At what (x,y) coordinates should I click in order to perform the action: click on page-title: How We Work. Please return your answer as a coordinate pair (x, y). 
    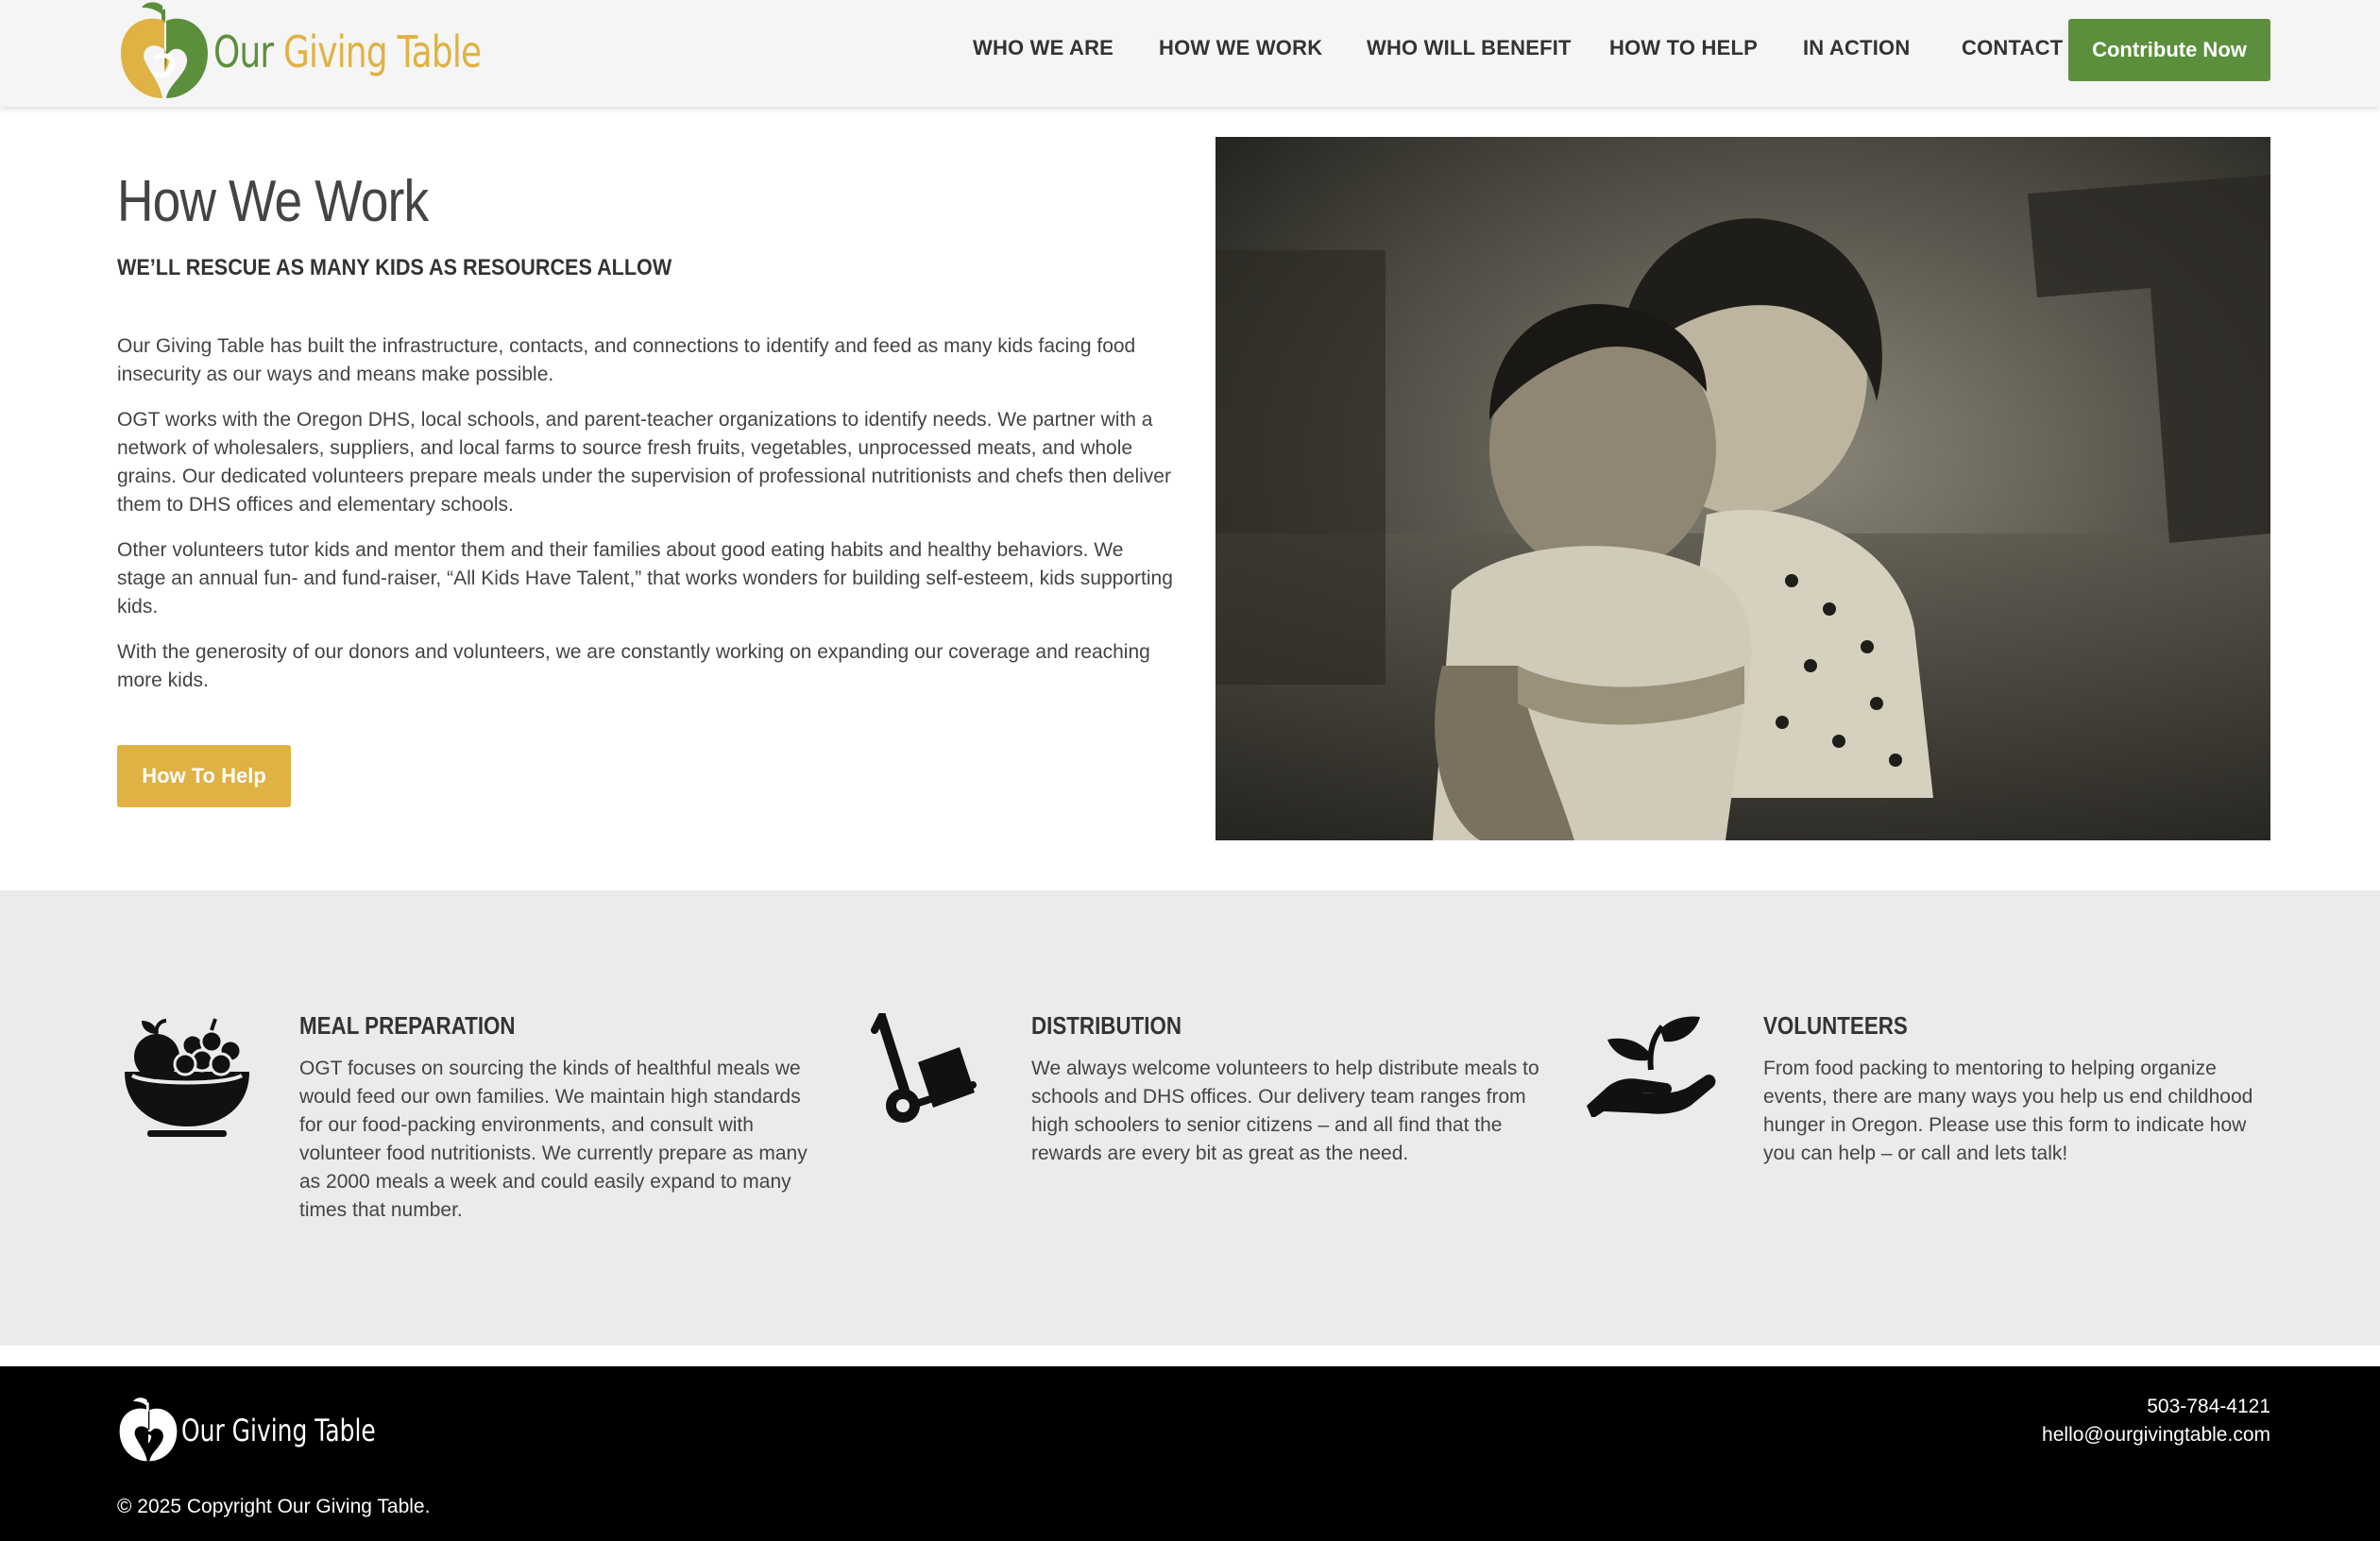
    Looking at the image, I should click on (273, 202).